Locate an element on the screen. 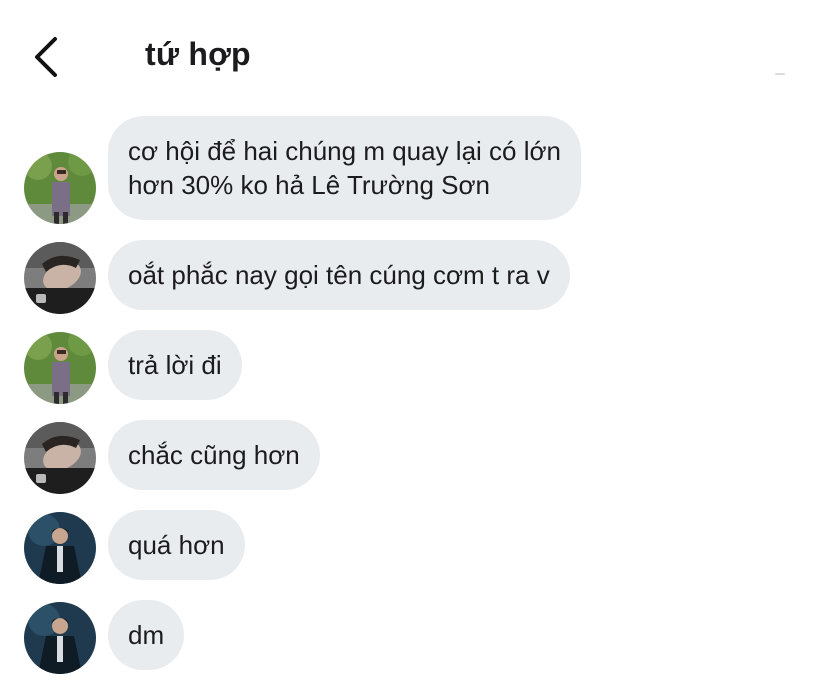 This screenshot has height=687, width=828. message-bubble: oắt phắc nay gọi tên cúng cơm t ra v is located at coordinates (339, 275).